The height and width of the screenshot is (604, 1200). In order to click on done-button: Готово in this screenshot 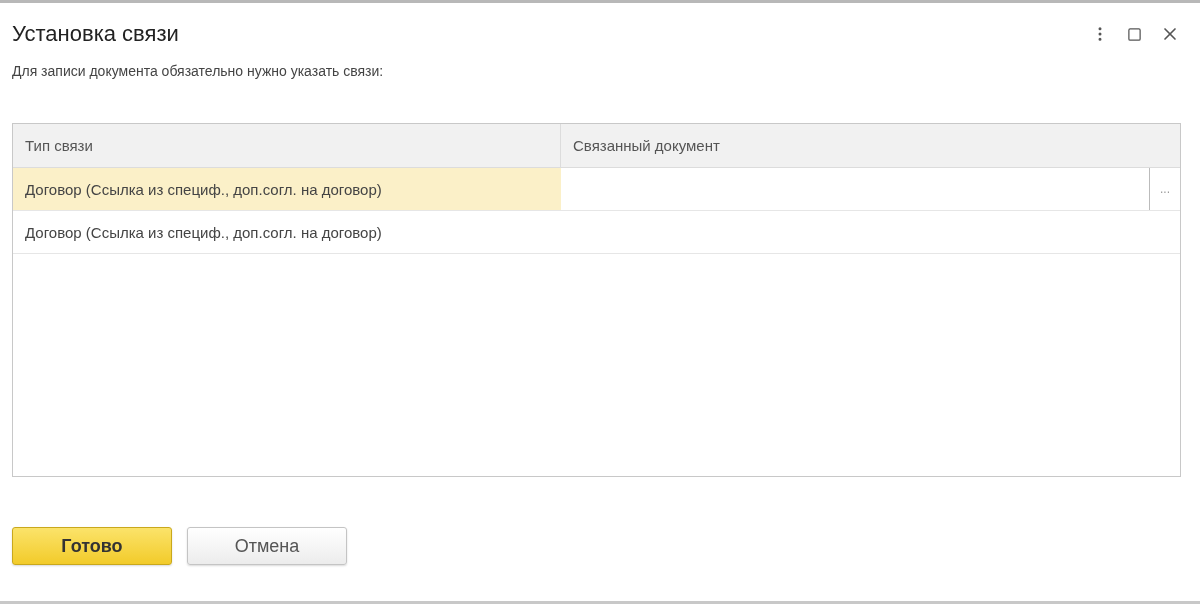, I will do `click(92, 546)`.